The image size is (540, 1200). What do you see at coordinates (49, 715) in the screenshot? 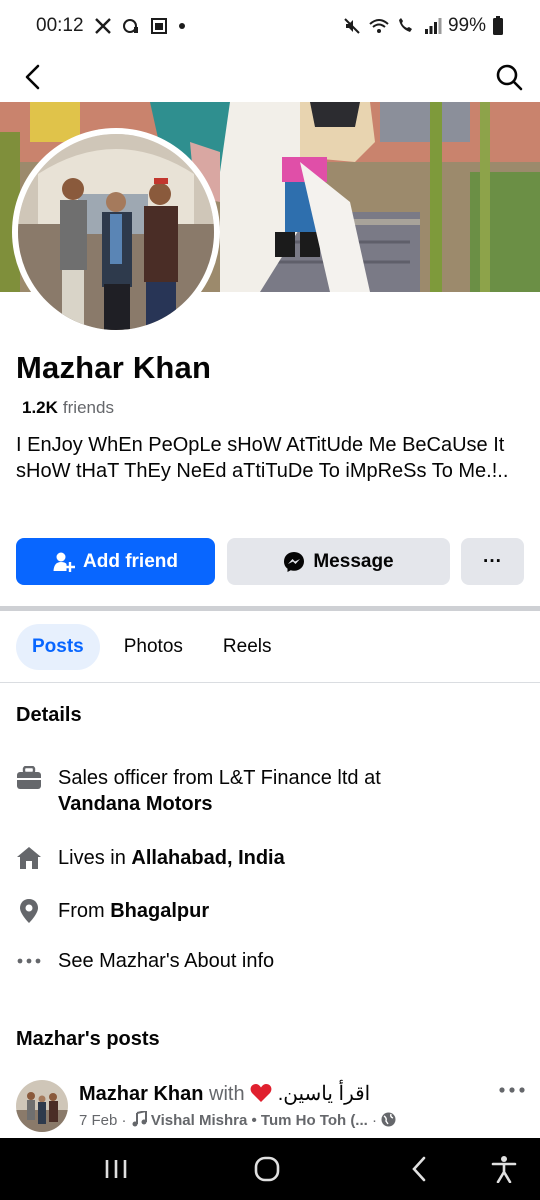
I see `details-title: Details` at bounding box center [49, 715].